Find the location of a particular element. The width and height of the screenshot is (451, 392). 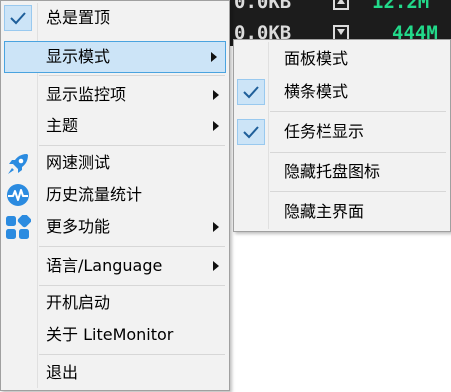

menu-item-label: 任务栏显示 is located at coordinates (324, 131).